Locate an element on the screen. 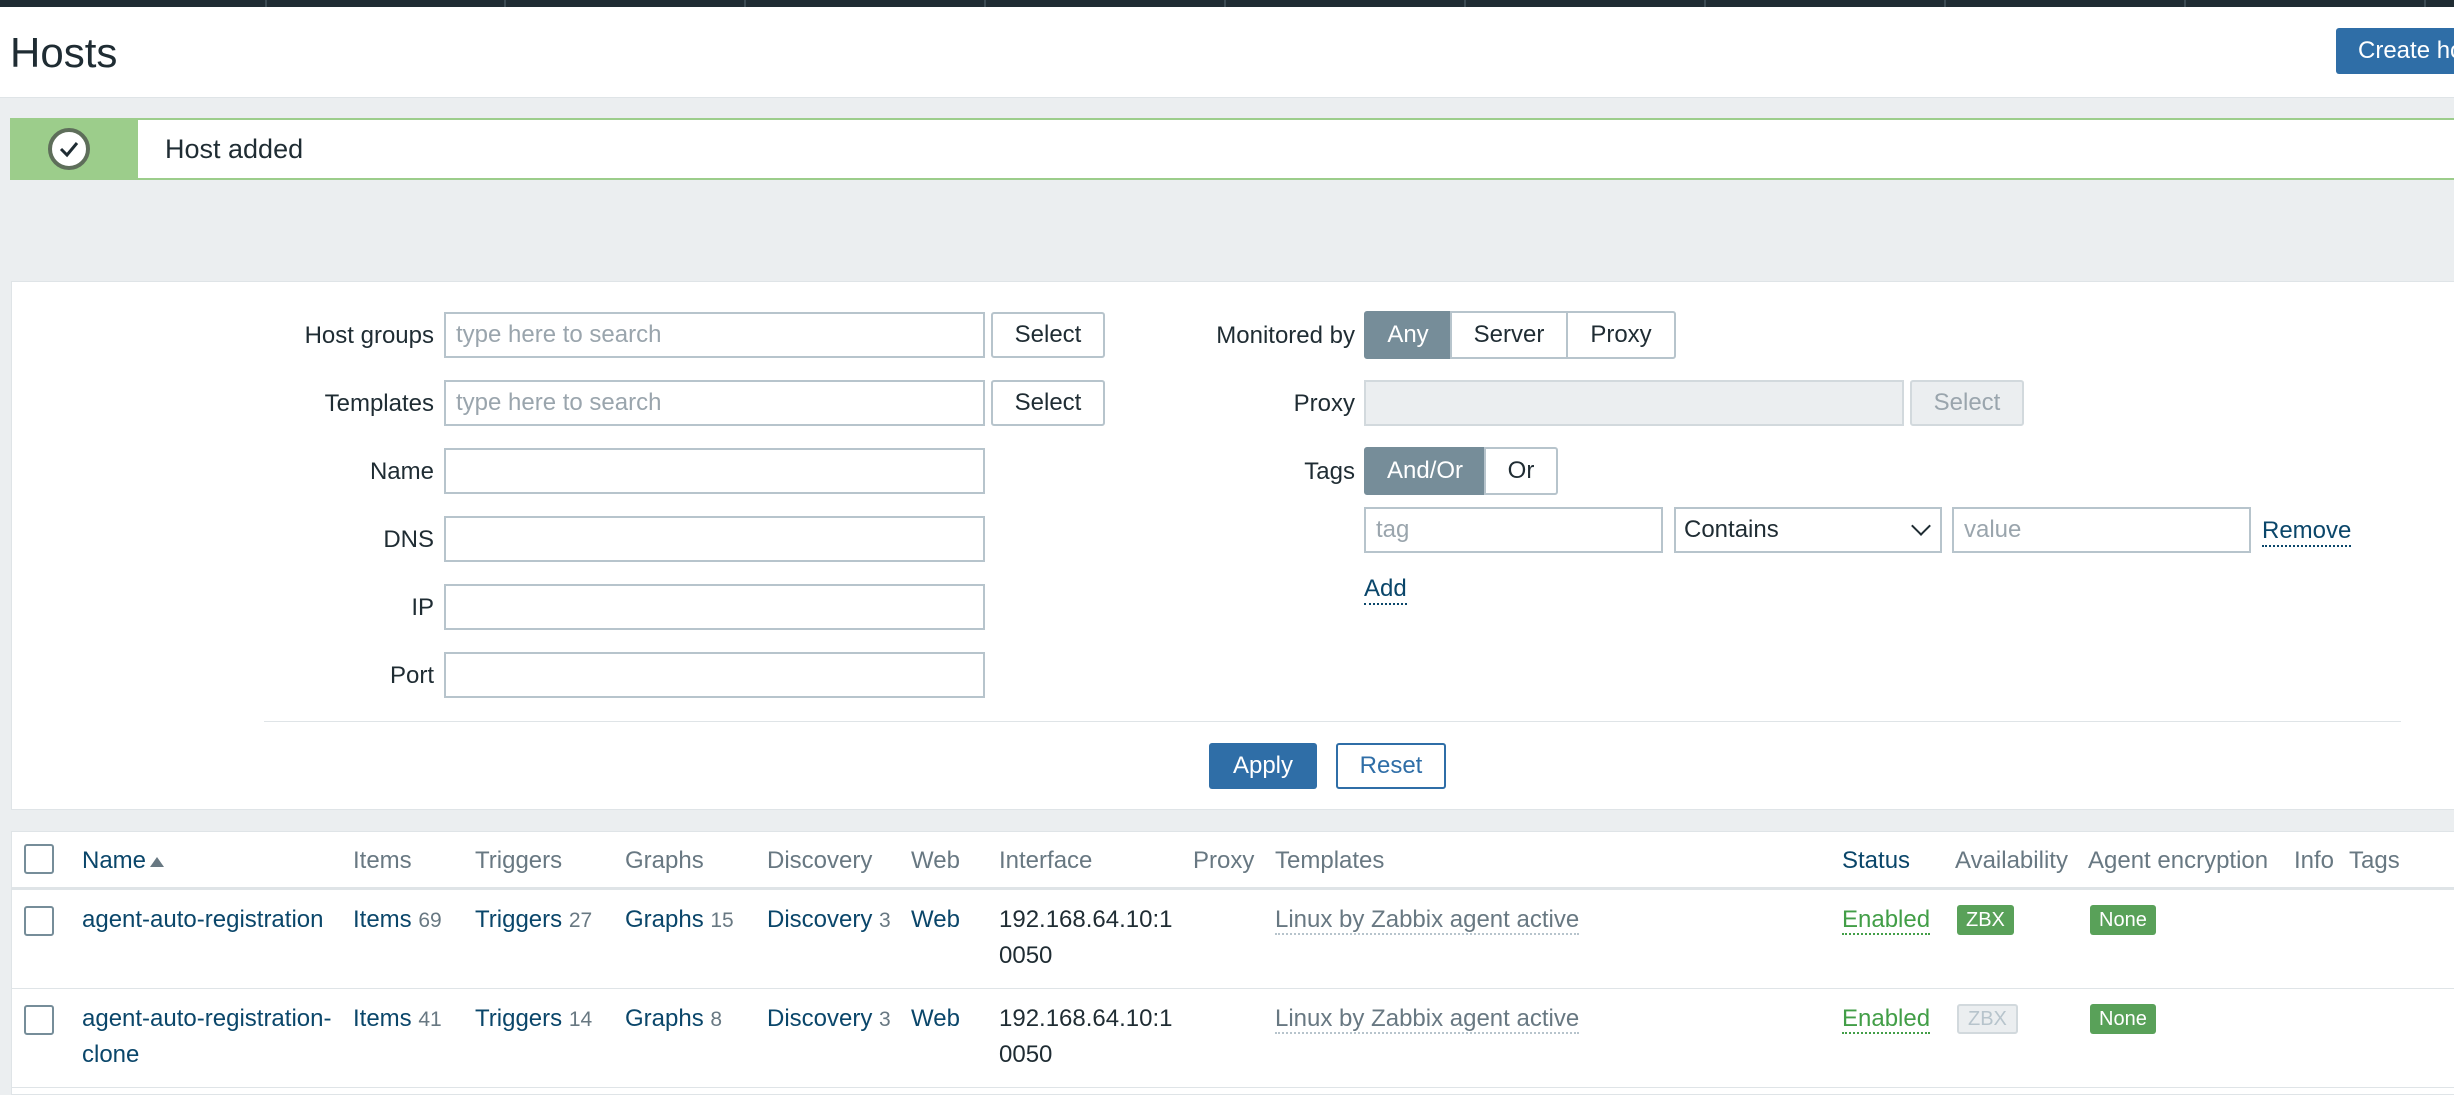  host-name-link-continued: clone is located at coordinates (110, 1055).